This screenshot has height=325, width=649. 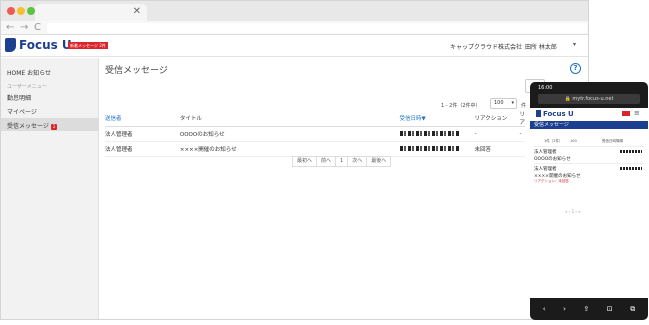 I want to click on phone-logo-text: Focus U, so click(x=558, y=114).